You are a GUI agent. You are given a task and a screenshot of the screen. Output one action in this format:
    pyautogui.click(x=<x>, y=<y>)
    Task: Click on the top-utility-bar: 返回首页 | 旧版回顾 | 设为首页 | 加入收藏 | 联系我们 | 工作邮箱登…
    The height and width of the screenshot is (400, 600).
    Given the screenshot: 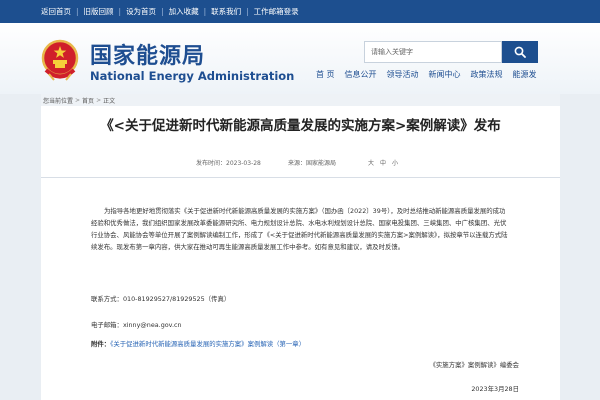 What is the action you would take?
    pyautogui.click(x=300, y=11)
    